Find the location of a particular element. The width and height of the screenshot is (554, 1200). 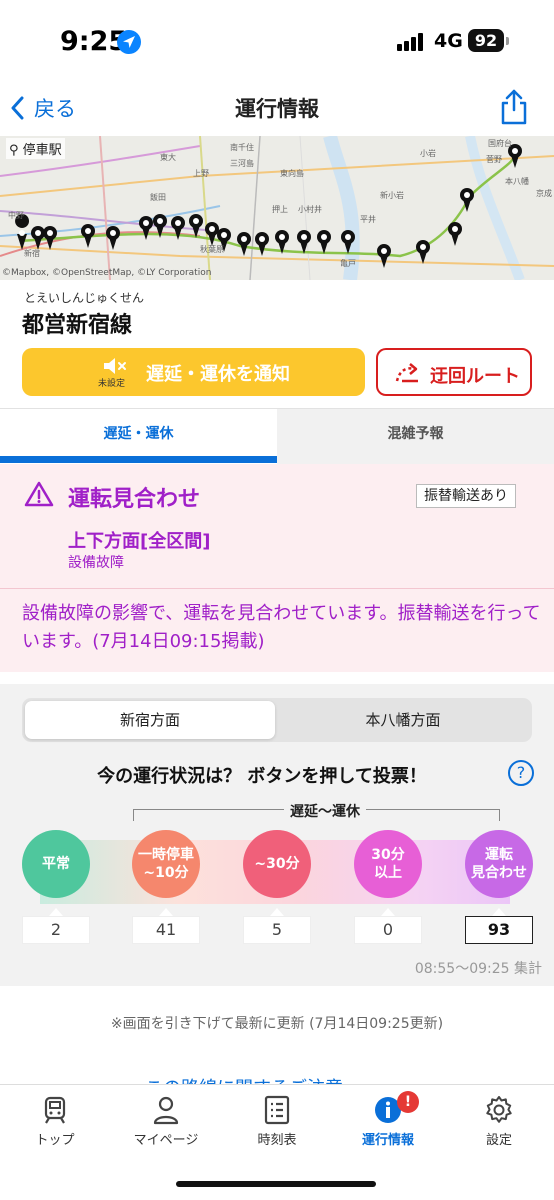

page-title: 運行情報 is located at coordinates (277, 109).